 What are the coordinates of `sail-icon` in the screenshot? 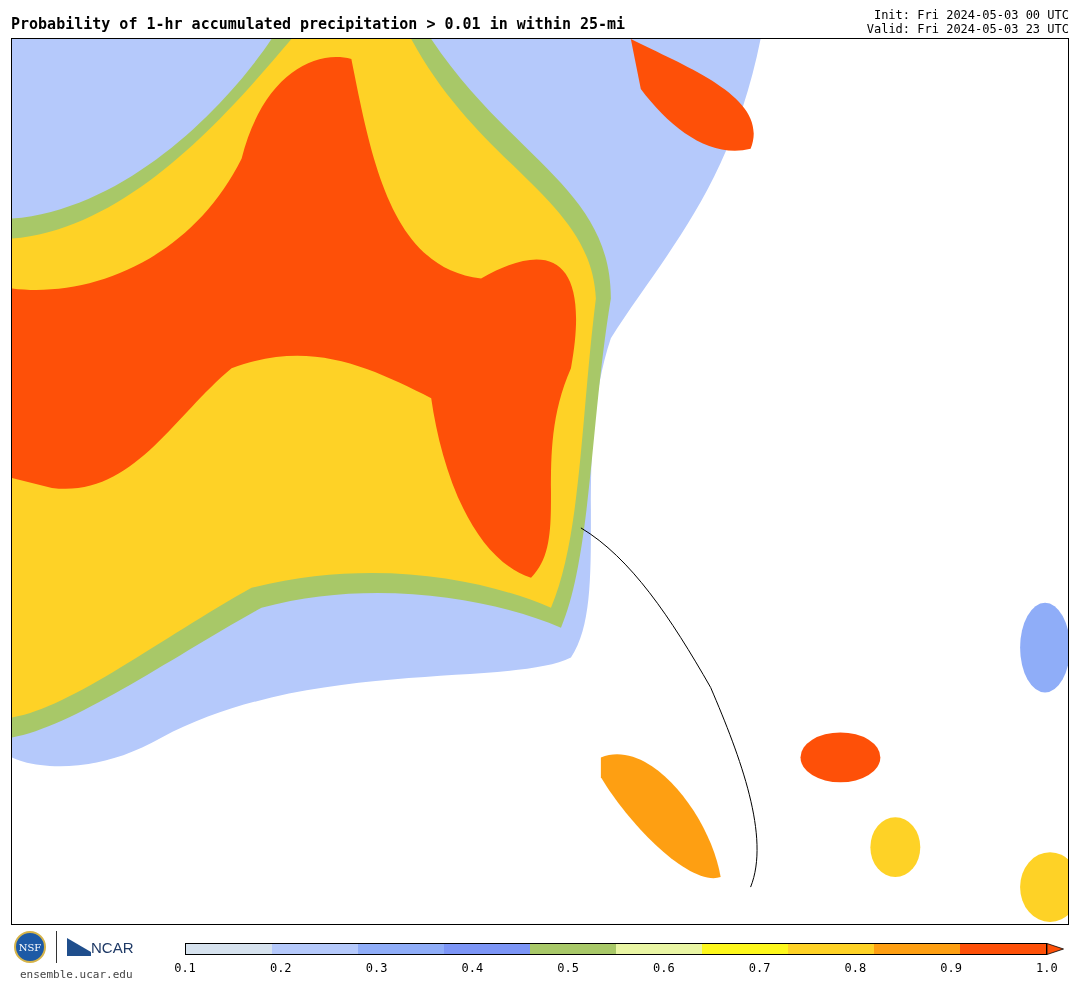 It's located at (79, 947).